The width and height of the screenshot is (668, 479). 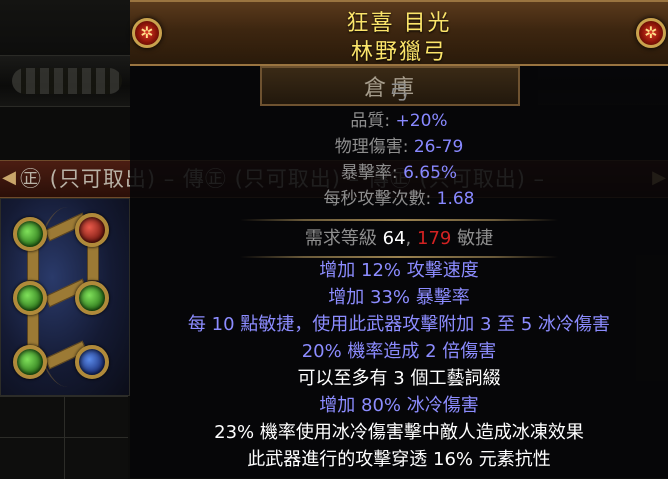 I want to click on tooltip-header: ✲ 狂喜 目光 林野獵弓 ✲, so click(x=399, y=33).